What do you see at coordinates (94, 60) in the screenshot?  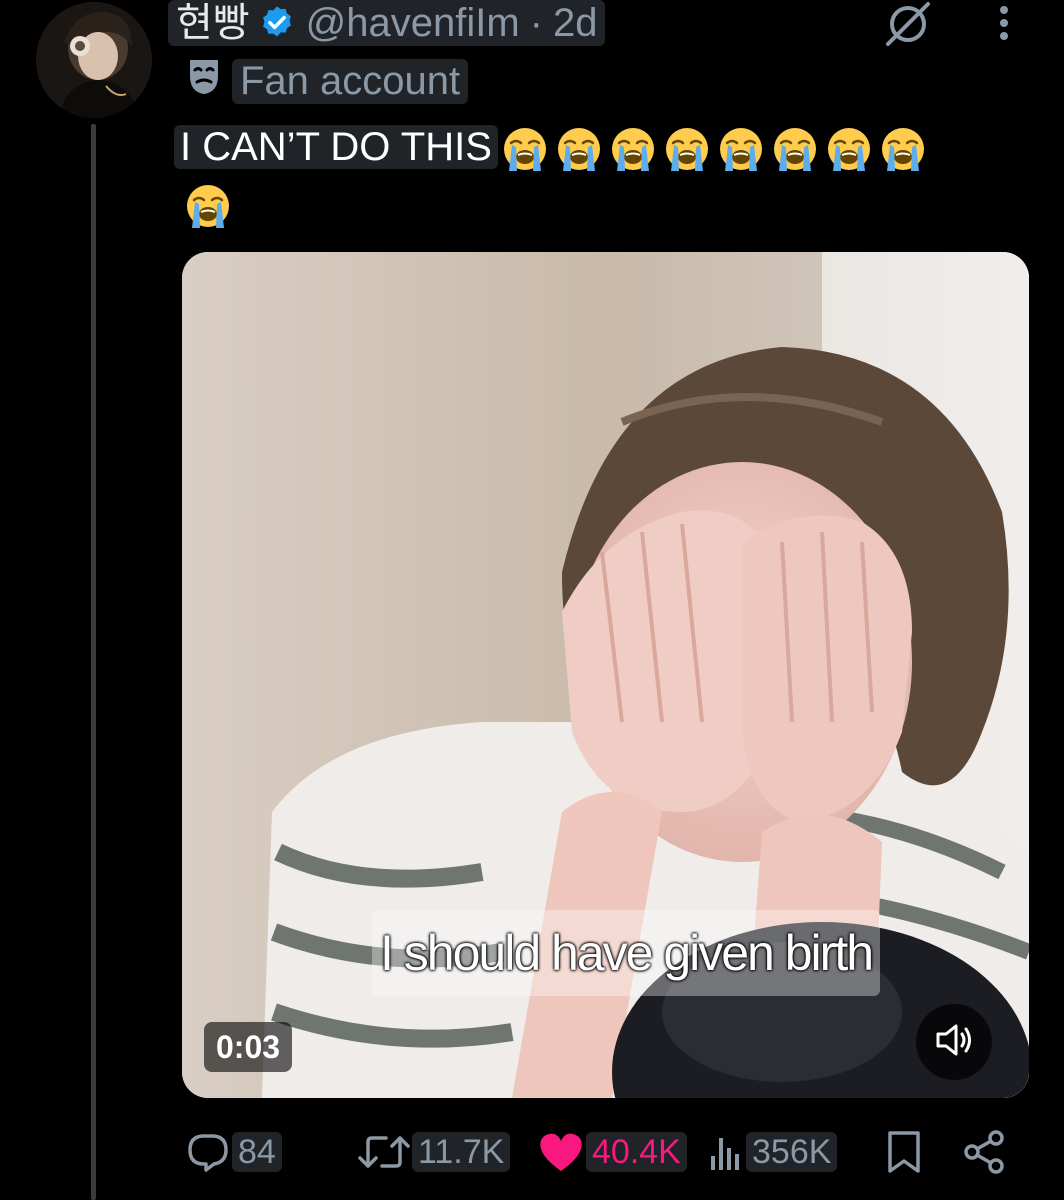 I see `avatar` at bounding box center [94, 60].